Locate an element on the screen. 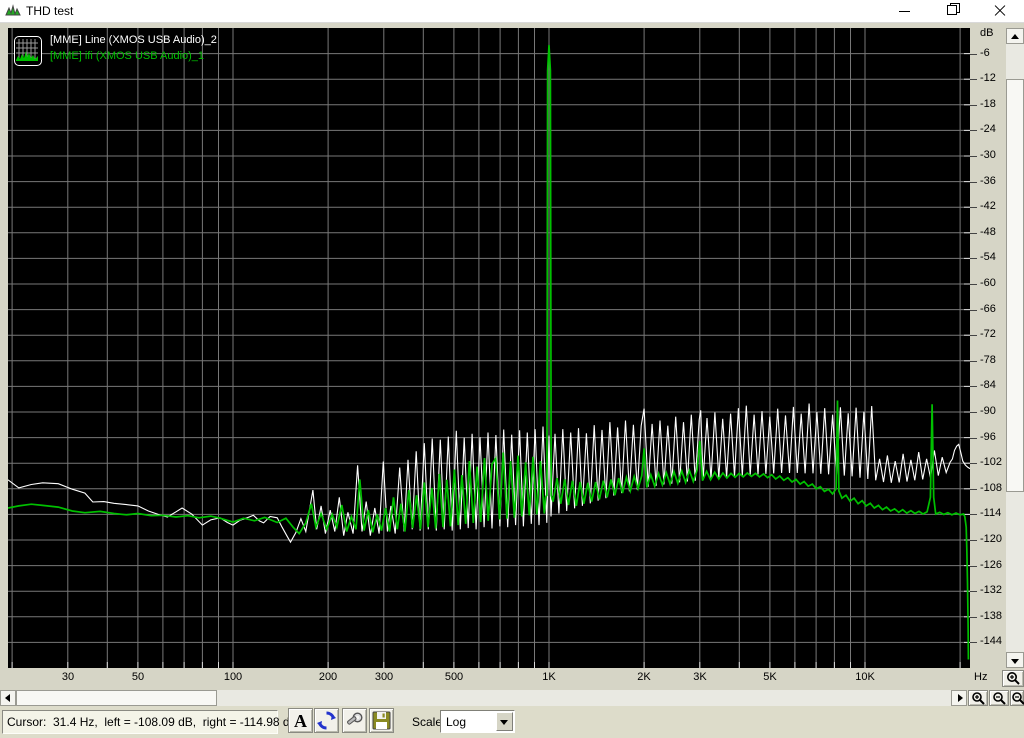 Image resolution: width=1024 pixels, height=738 pixels. scale-selected-value: Log is located at coordinates (456, 722).